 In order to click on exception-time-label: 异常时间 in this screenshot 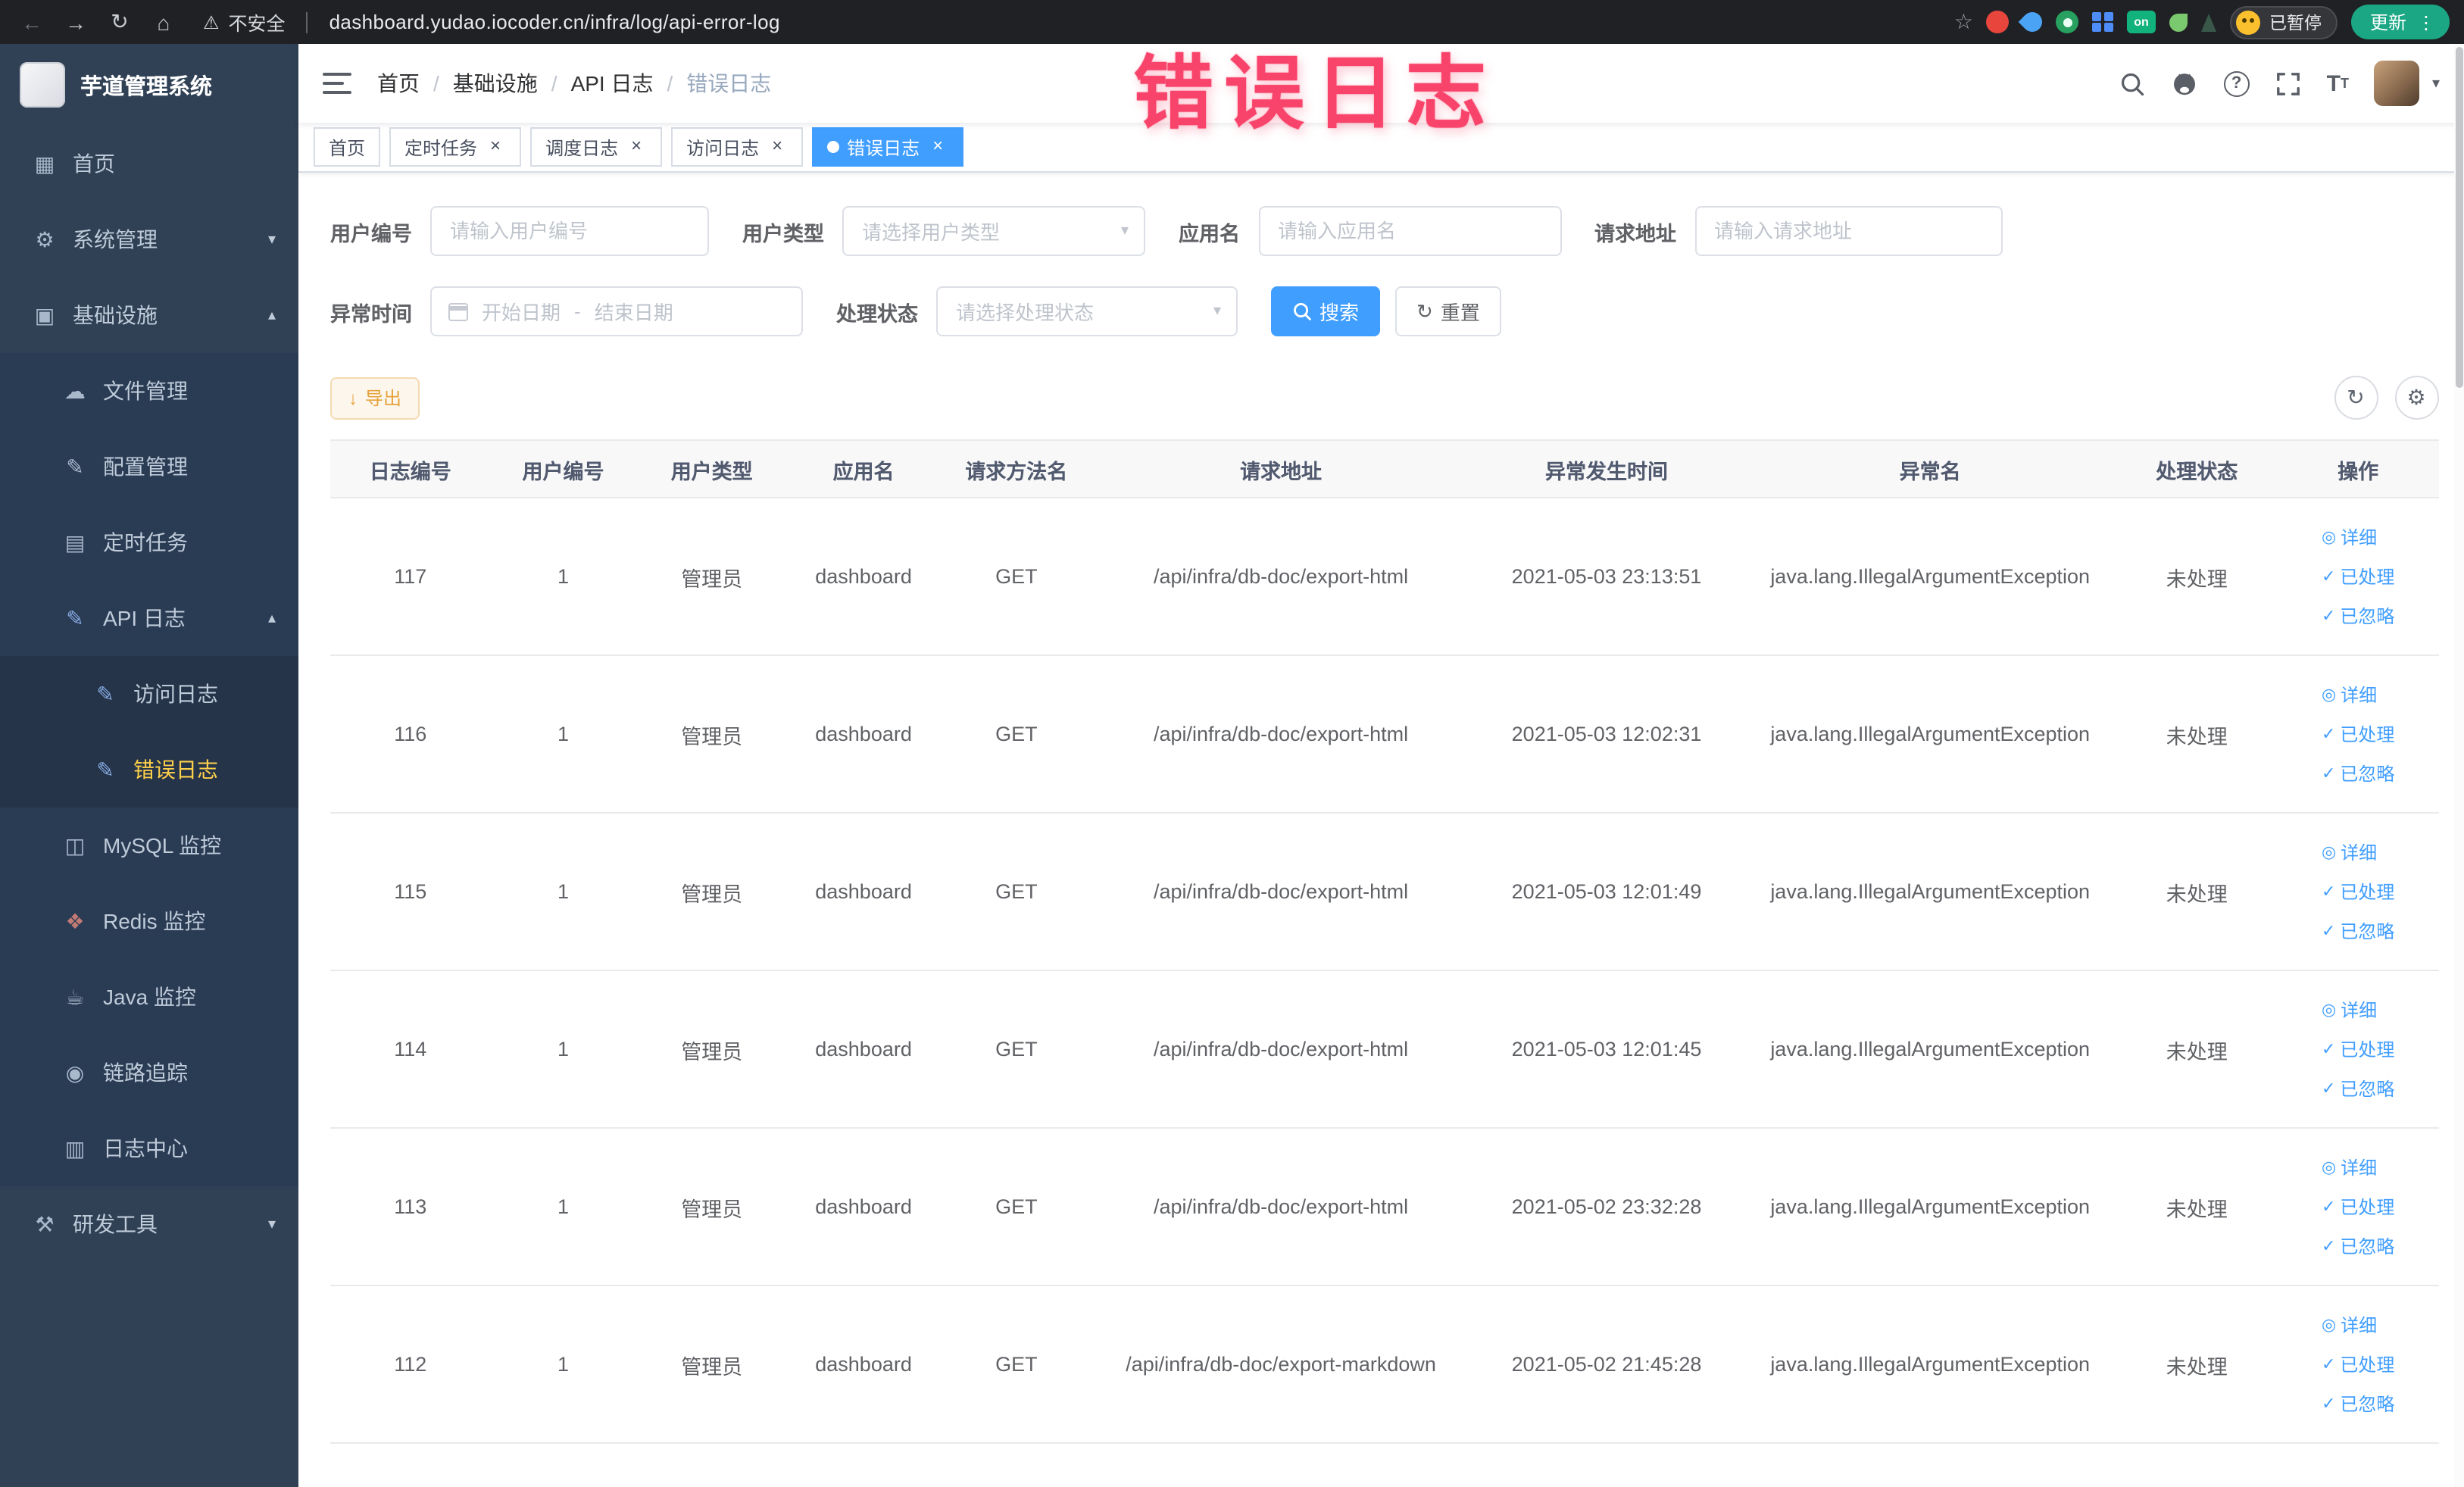, I will do `click(371, 313)`.